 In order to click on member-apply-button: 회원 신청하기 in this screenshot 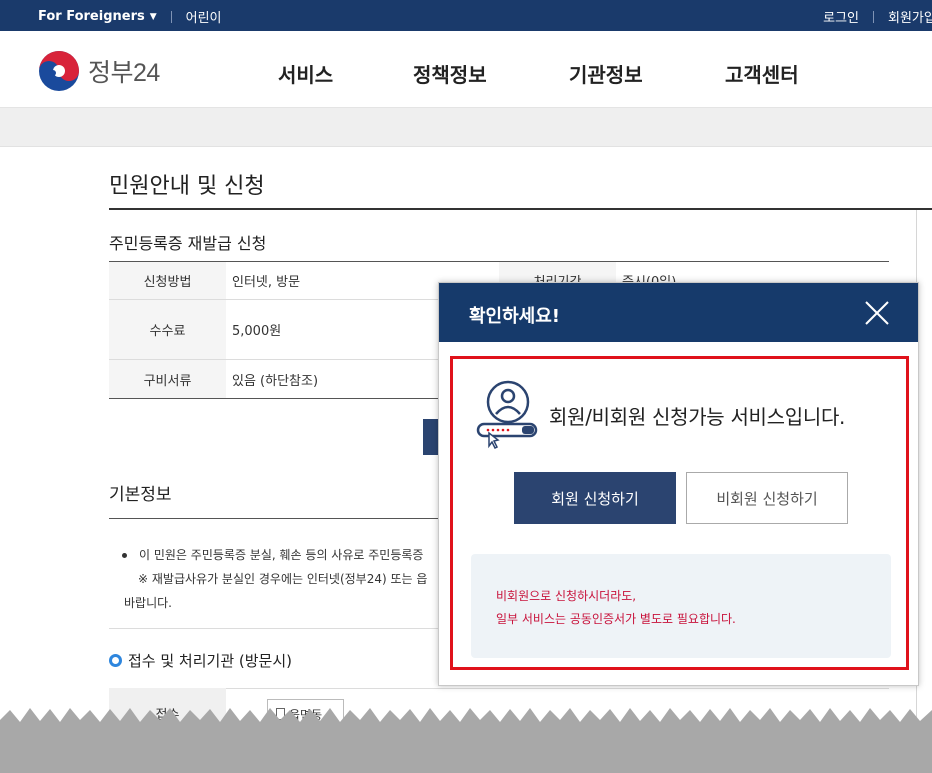, I will do `click(595, 498)`.